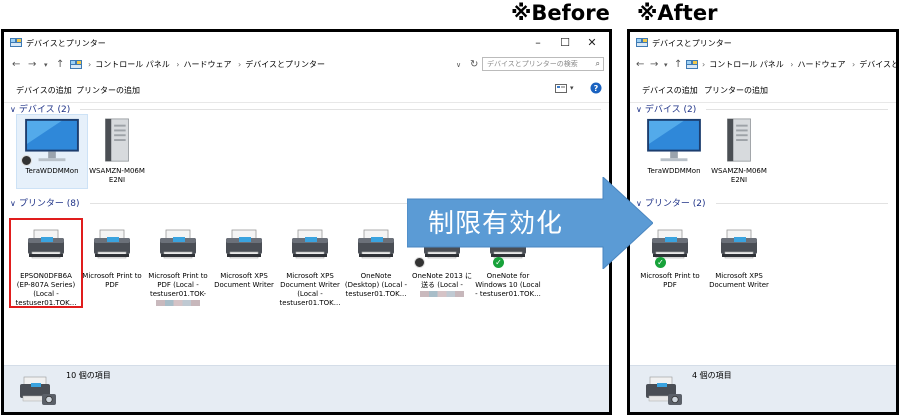  I want to click on printers-group-header: ∨ プリンター (2), so click(766, 203).